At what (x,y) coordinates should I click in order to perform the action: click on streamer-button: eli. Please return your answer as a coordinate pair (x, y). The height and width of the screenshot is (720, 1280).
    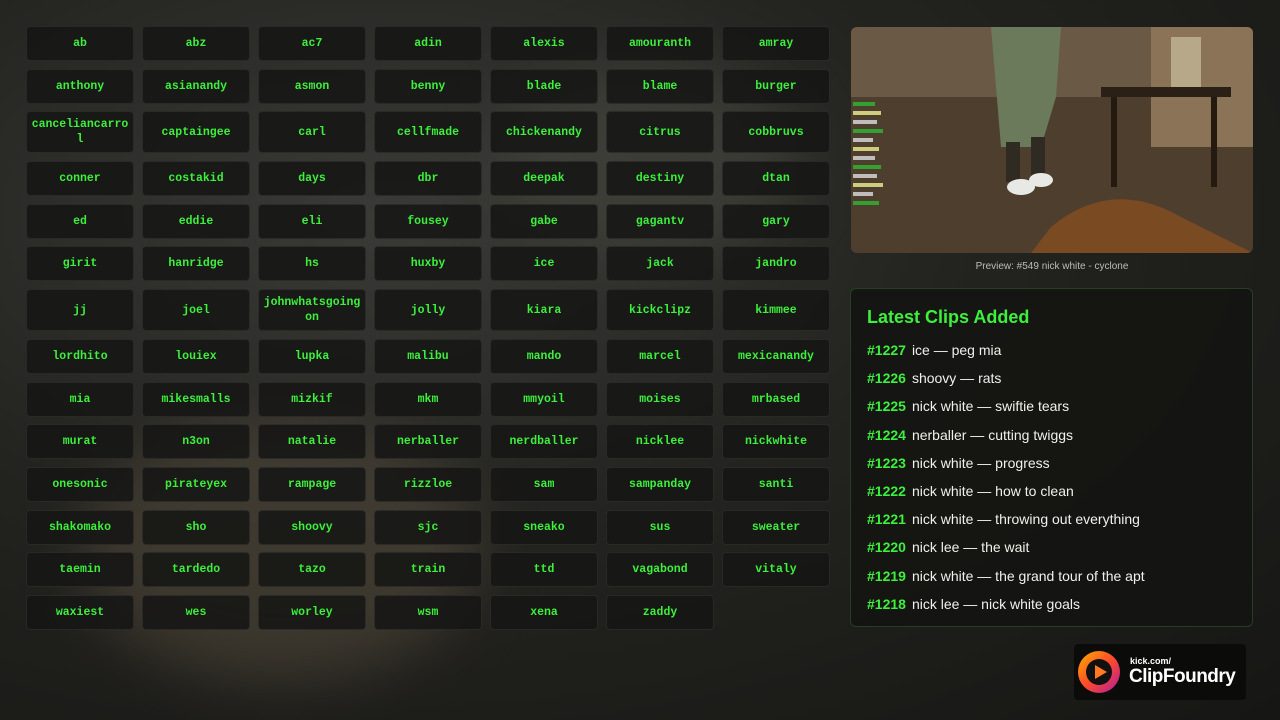
    Looking at the image, I should click on (312, 221).